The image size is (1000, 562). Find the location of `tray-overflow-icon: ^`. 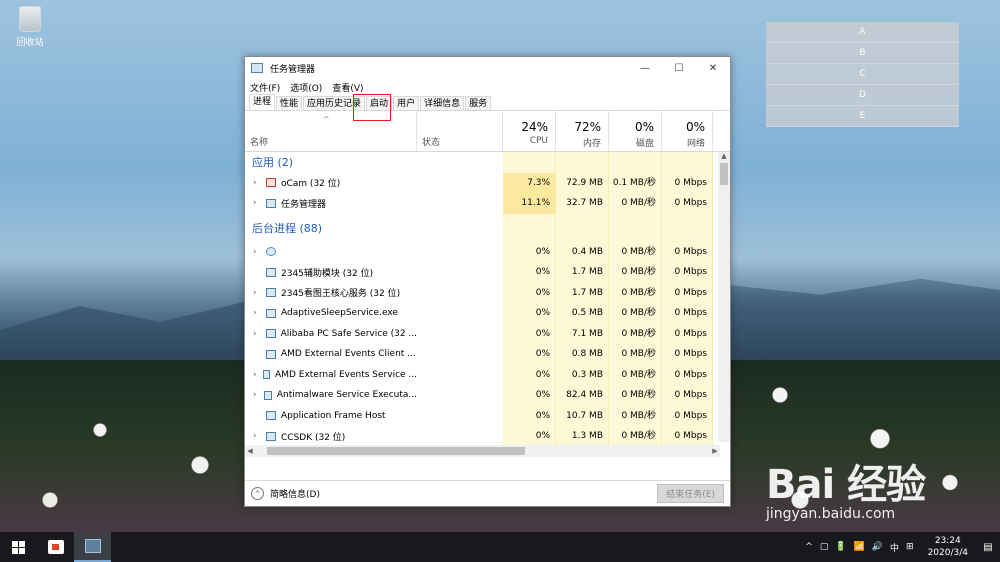

tray-overflow-icon: ^ is located at coordinates (809, 547).